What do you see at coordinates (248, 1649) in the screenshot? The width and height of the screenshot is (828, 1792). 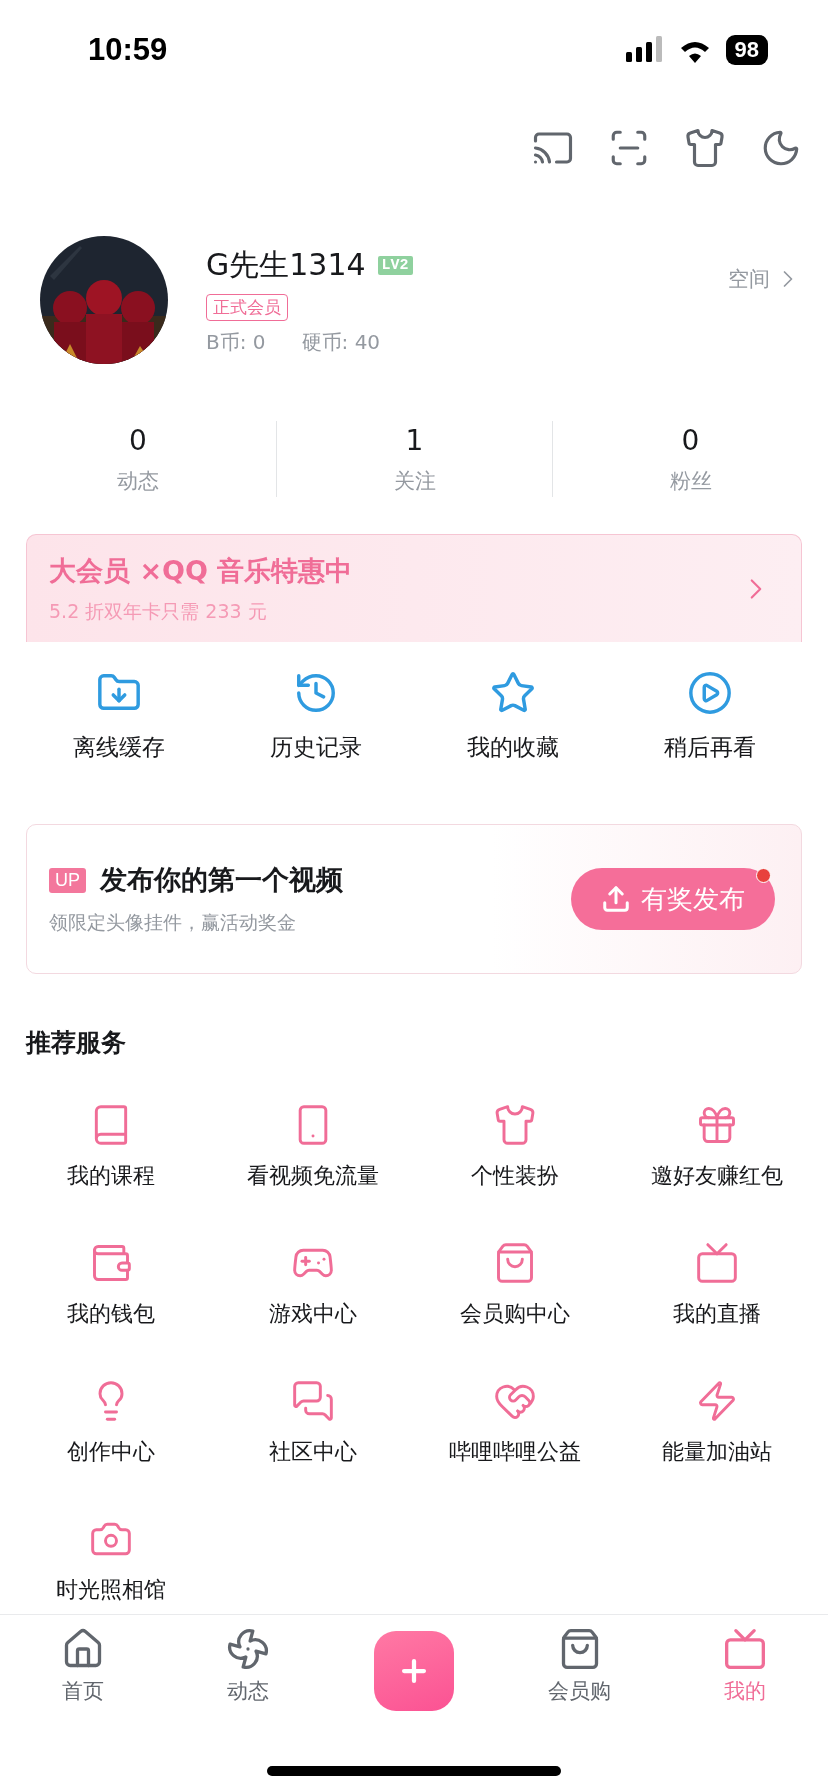 I see `pinwheel-icon` at bounding box center [248, 1649].